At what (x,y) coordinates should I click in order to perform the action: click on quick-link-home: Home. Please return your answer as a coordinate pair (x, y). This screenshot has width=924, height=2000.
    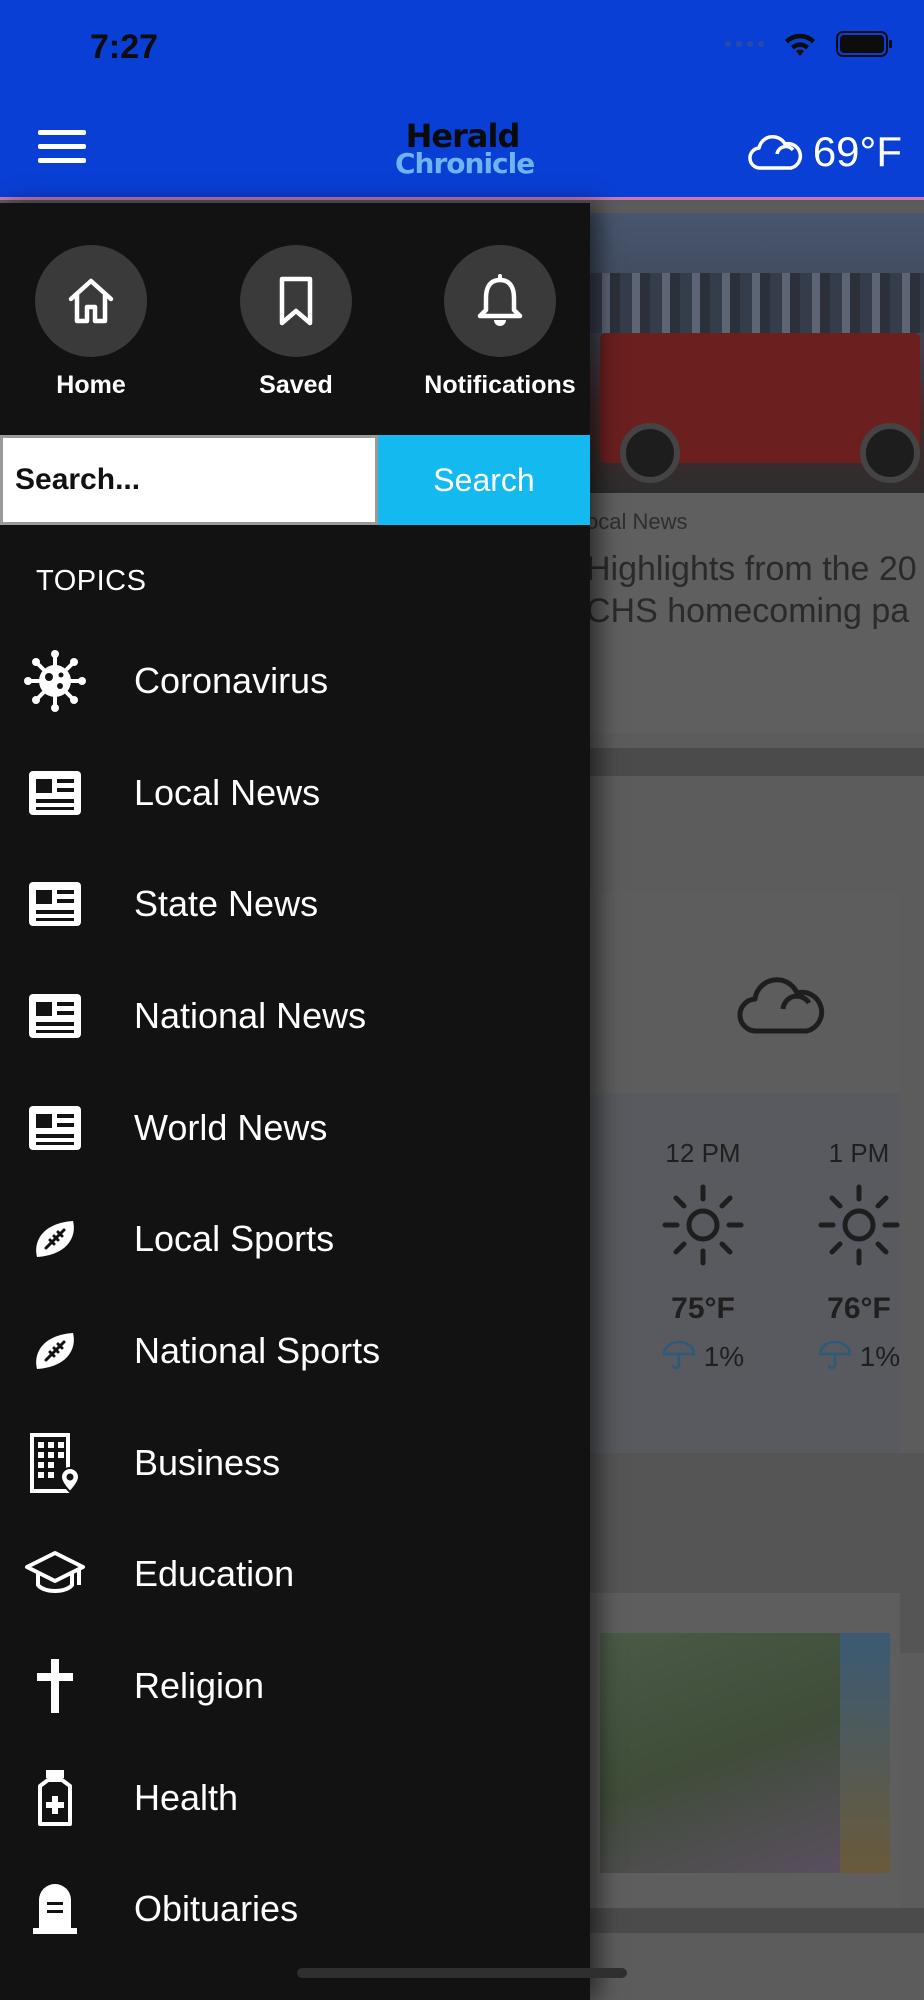
    Looking at the image, I should click on (91, 322).